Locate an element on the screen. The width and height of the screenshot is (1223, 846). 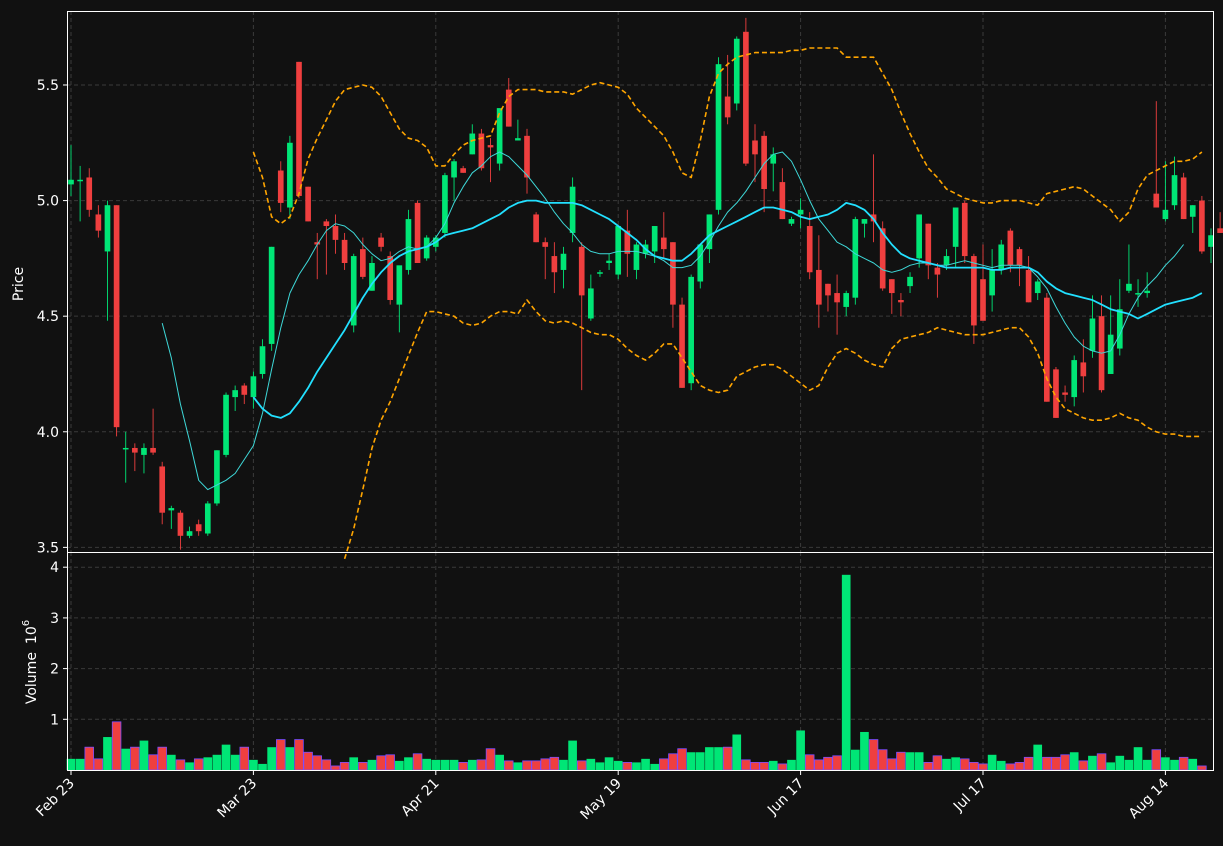
price-tick-label: 3.5 is located at coordinates (48, 548).